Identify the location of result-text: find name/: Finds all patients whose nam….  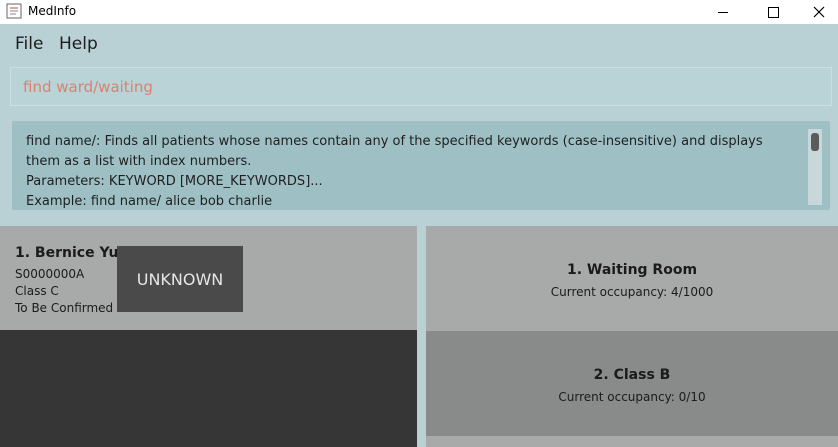
(394, 171).